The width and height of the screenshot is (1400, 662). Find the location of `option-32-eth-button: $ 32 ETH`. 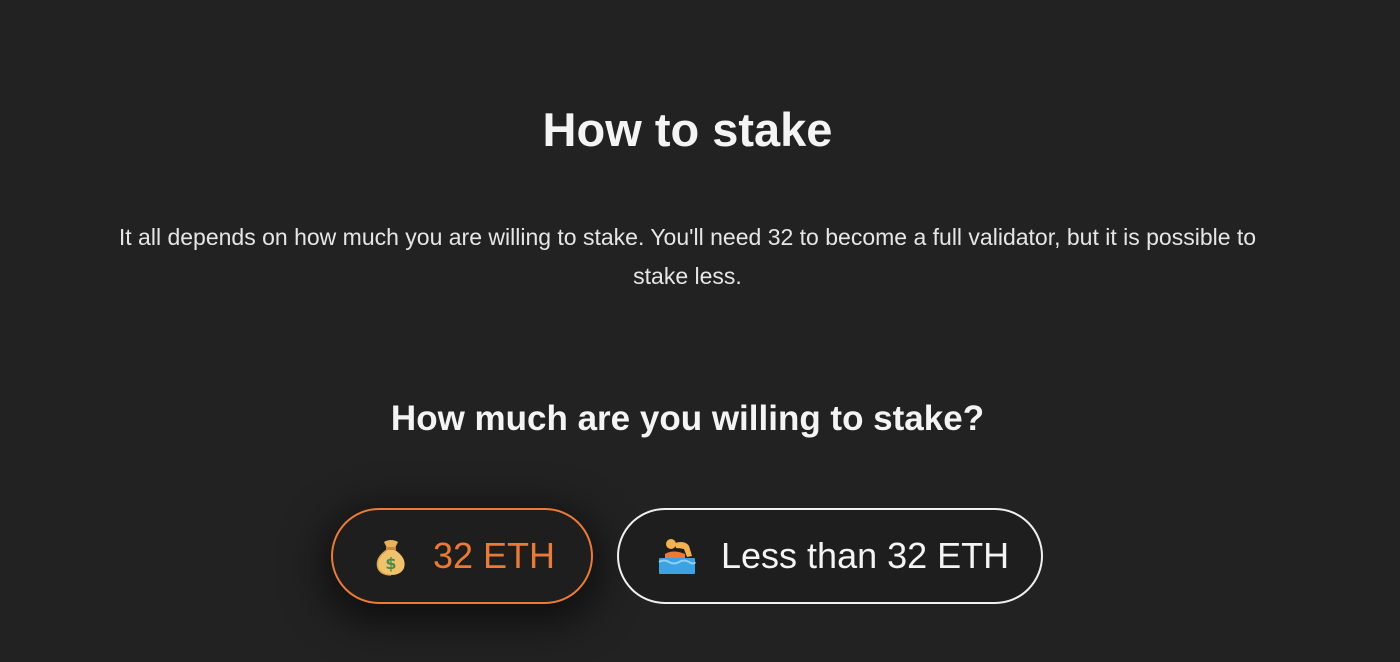

option-32-eth-button: $ 32 ETH is located at coordinates (462, 556).